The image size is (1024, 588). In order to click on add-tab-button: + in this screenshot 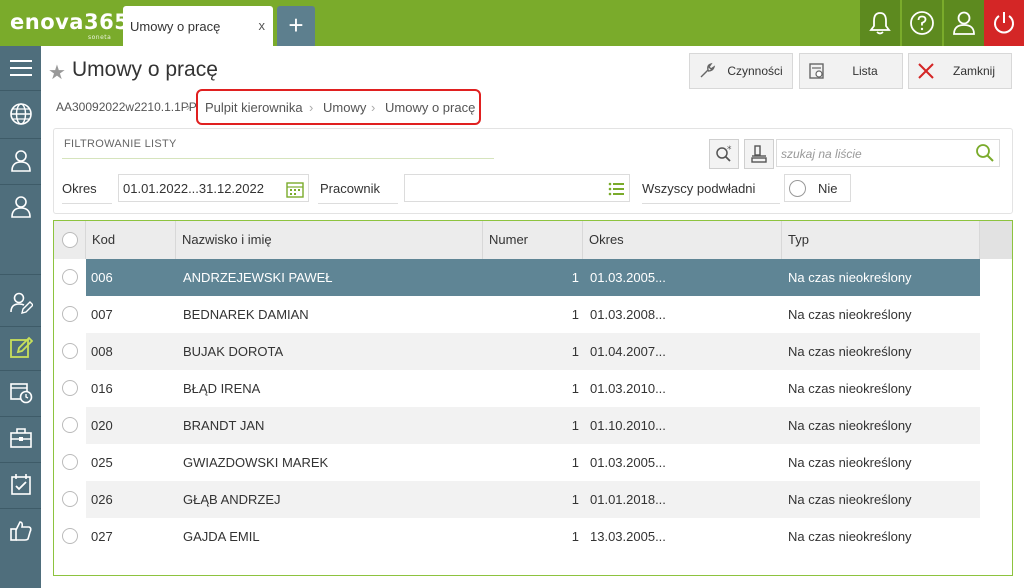, I will do `click(296, 26)`.